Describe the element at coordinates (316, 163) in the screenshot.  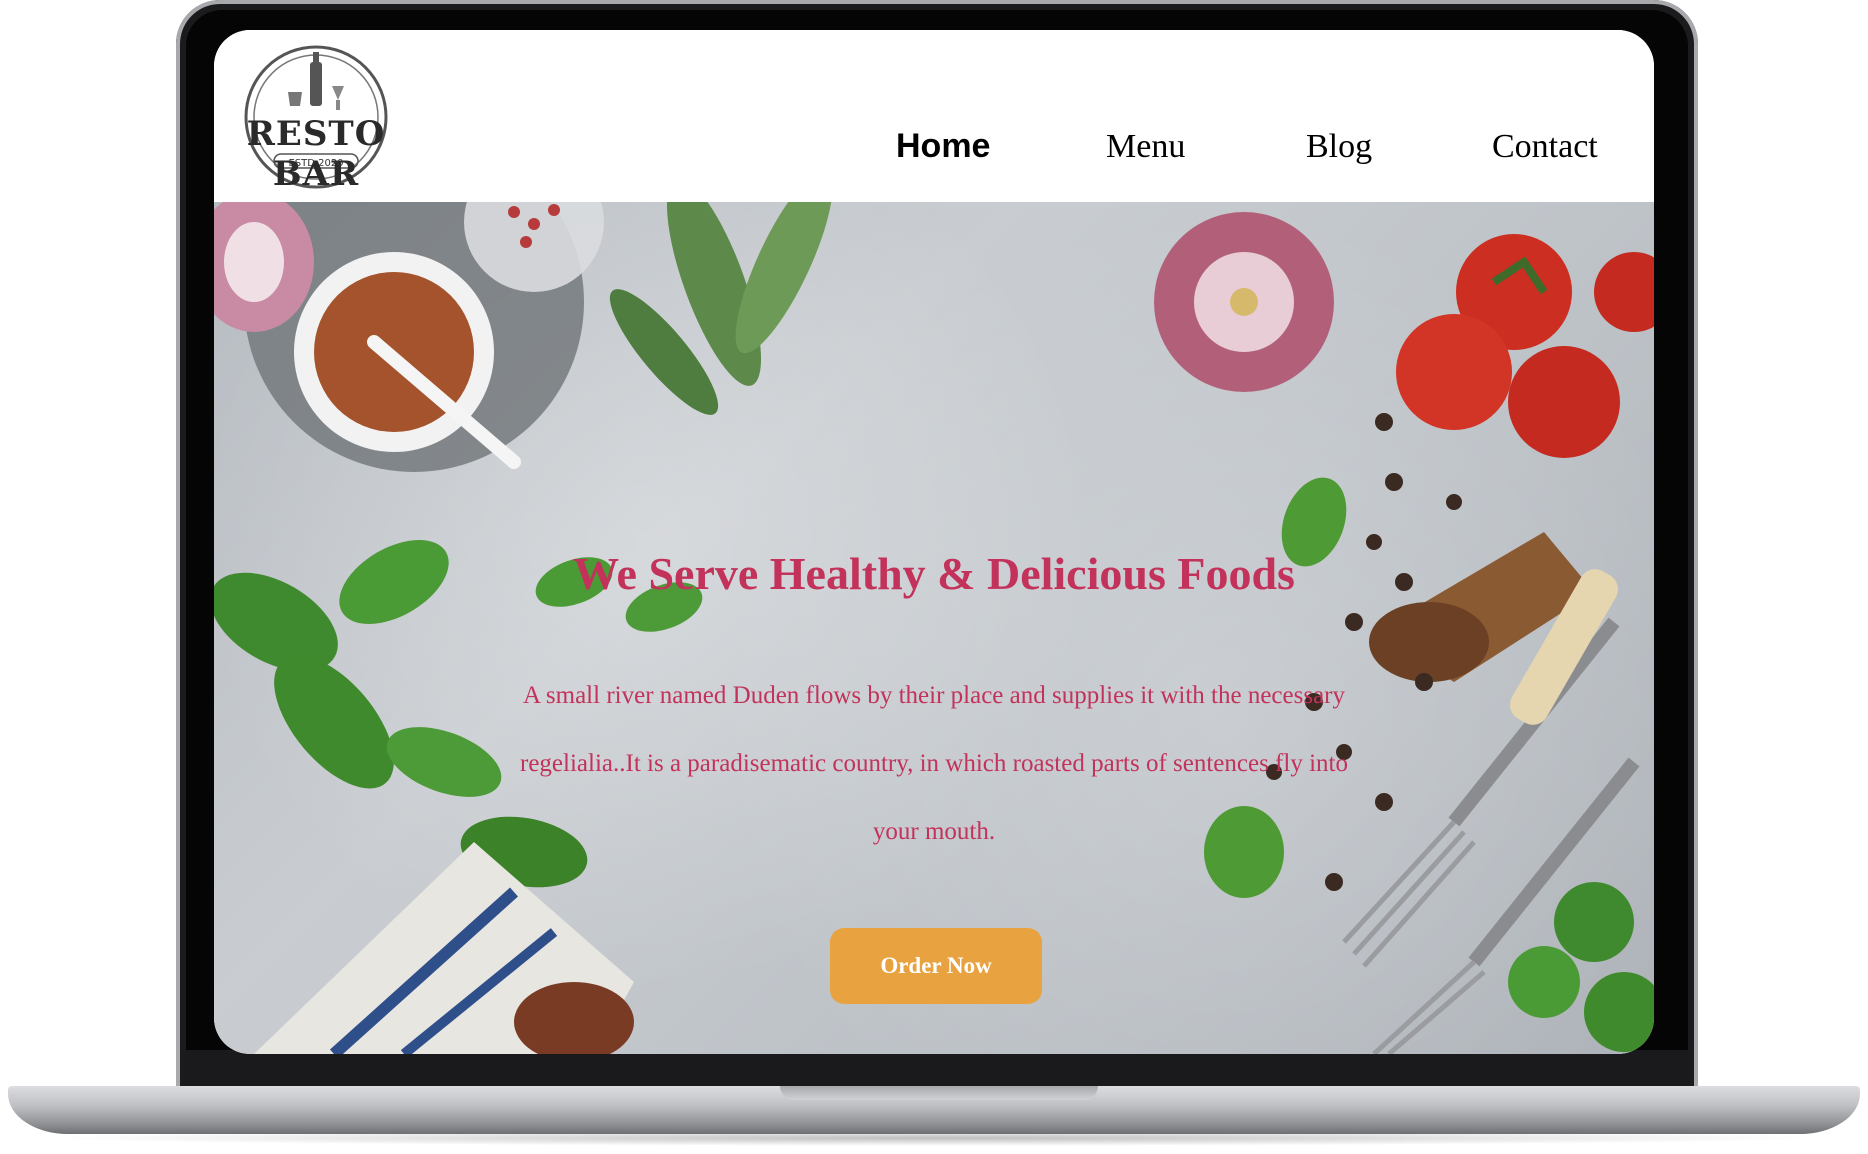
I see `logo-established: ESTD 2020` at that location.